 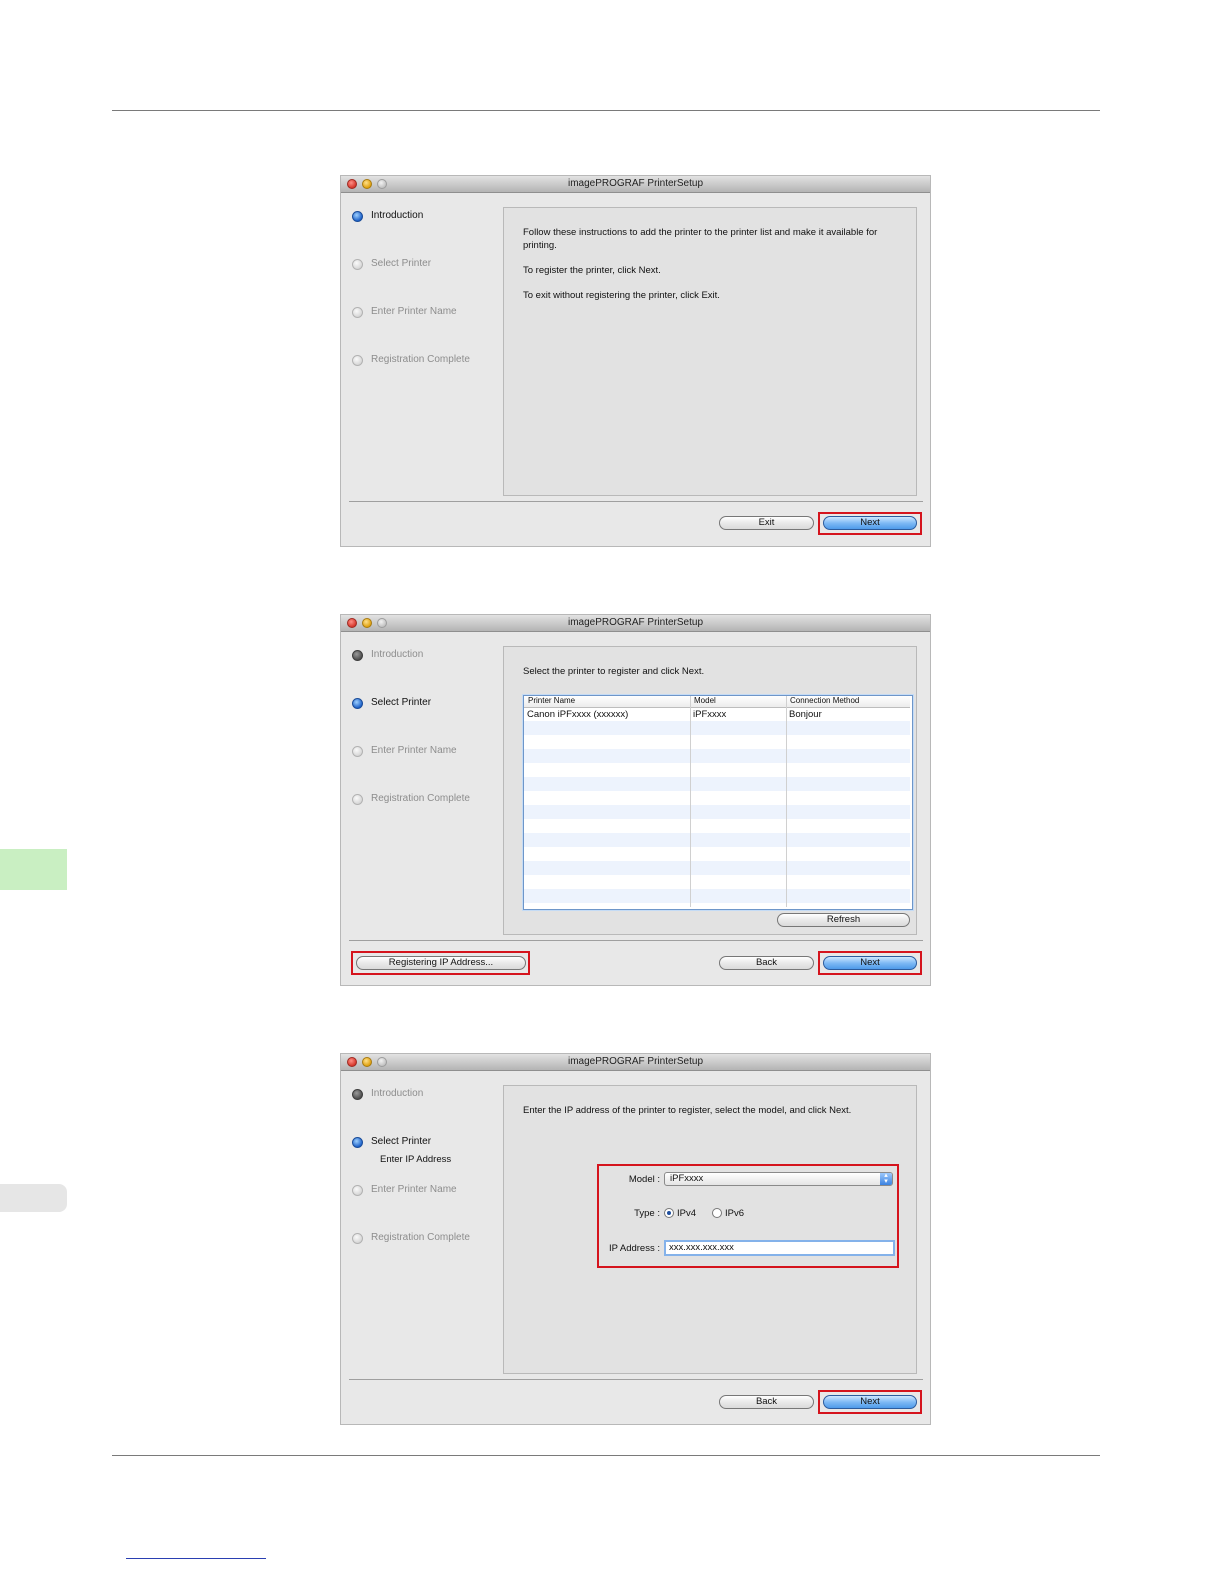 What do you see at coordinates (778, 1179) in the screenshot?
I see `model-select: iPFxxxx ▴ ▾` at bounding box center [778, 1179].